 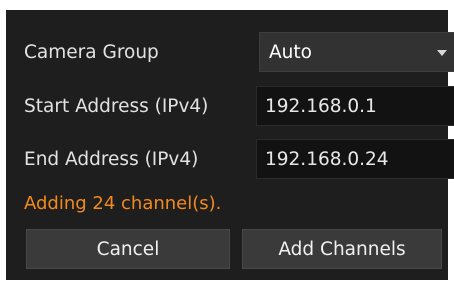 What do you see at coordinates (356, 52) in the screenshot?
I see `camera-group-select: Auto` at bounding box center [356, 52].